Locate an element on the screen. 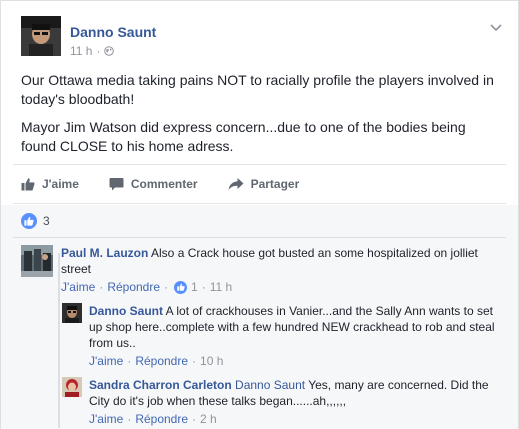 The width and height of the screenshot is (519, 429). comment-actions: J'aime · Répondre · 2 h is located at coordinates (153, 419).